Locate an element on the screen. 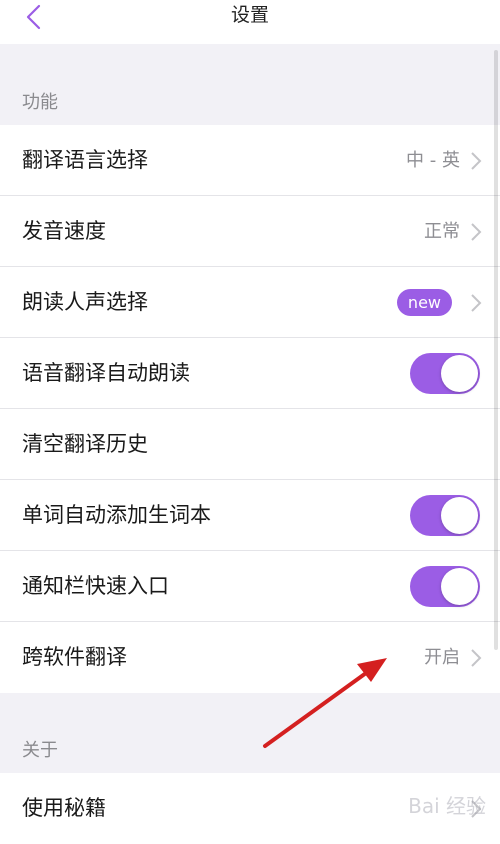 This screenshot has height=844, width=500. watermark: Bai 经验 is located at coordinates (447, 806).